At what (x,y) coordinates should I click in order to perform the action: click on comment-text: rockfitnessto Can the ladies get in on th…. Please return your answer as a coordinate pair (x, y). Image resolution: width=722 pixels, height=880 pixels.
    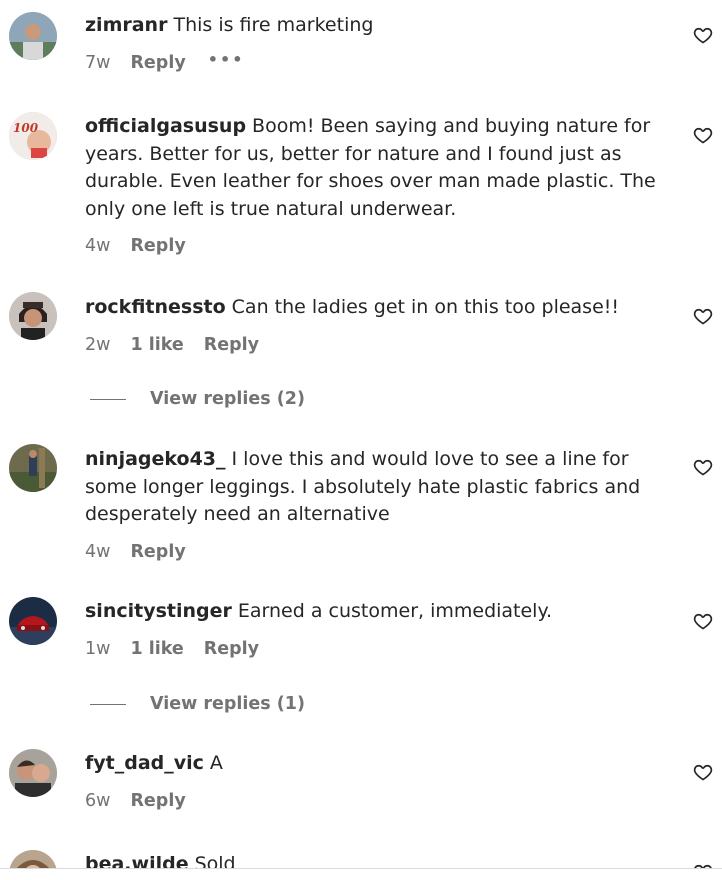
    Looking at the image, I should click on (375, 308).